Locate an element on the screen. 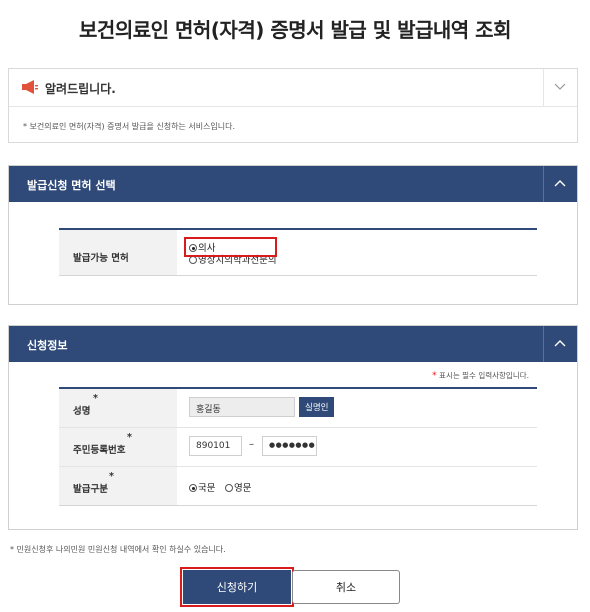 This screenshot has height=612, width=590. rrn-back-field: ●●●●●●● is located at coordinates (289, 446).